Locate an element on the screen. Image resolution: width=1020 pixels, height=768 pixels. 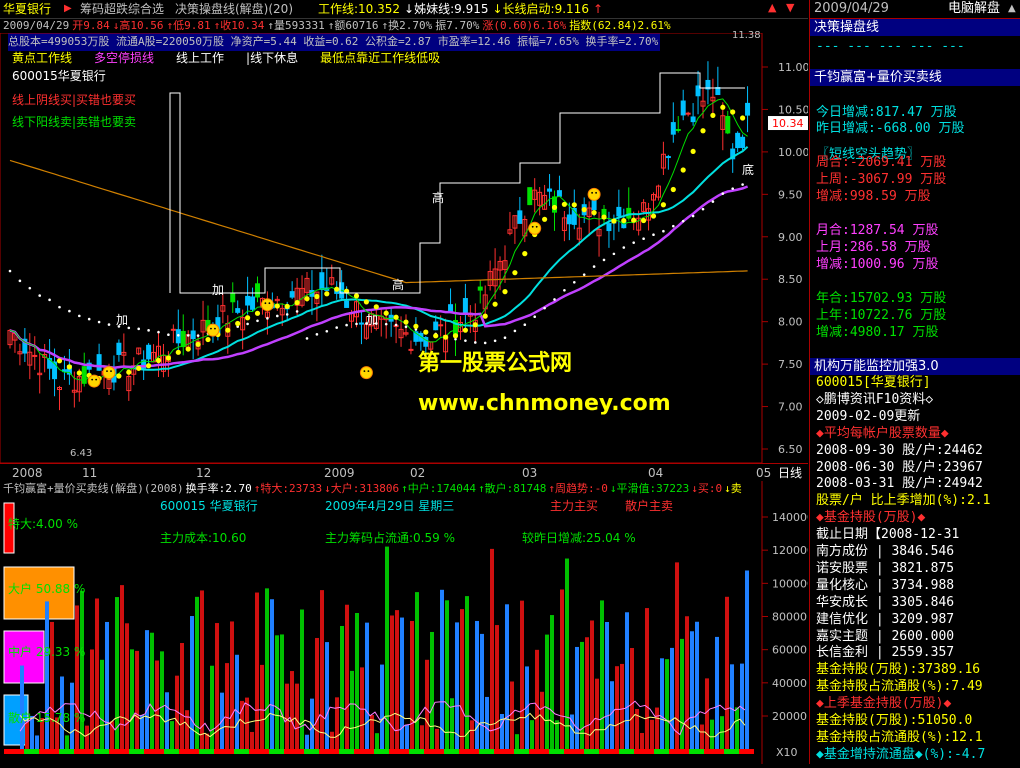
up-arrow-icon: ▲ is located at coordinates (772, 8).